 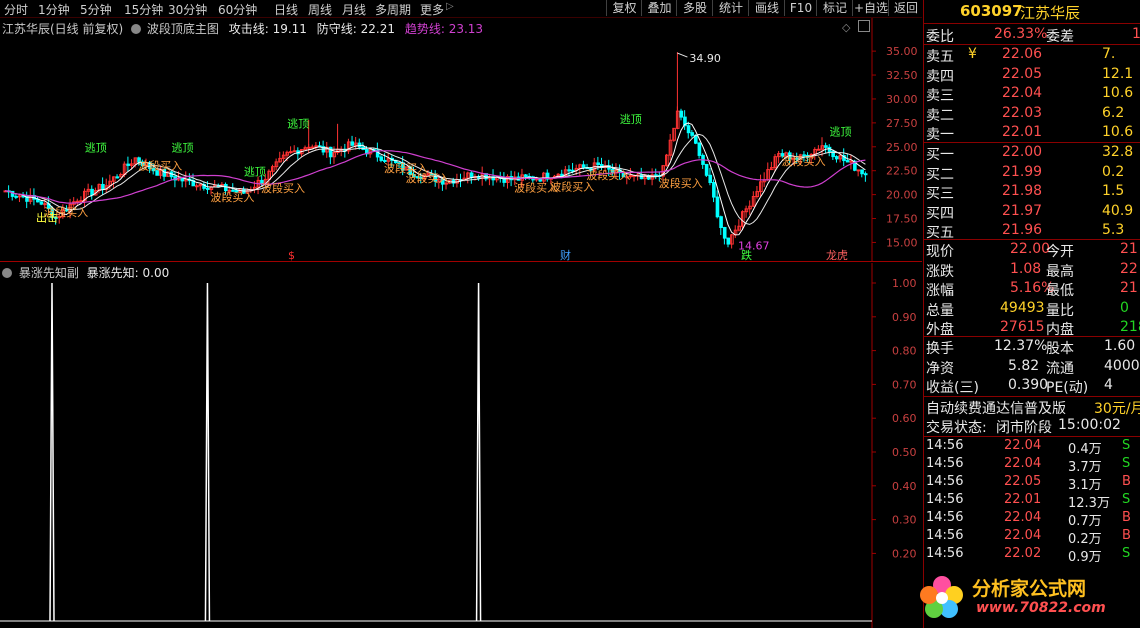 What do you see at coordinates (905, 8) in the screenshot?
I see `toolbar-button-8: 返回` at bounding box center [905, 8].